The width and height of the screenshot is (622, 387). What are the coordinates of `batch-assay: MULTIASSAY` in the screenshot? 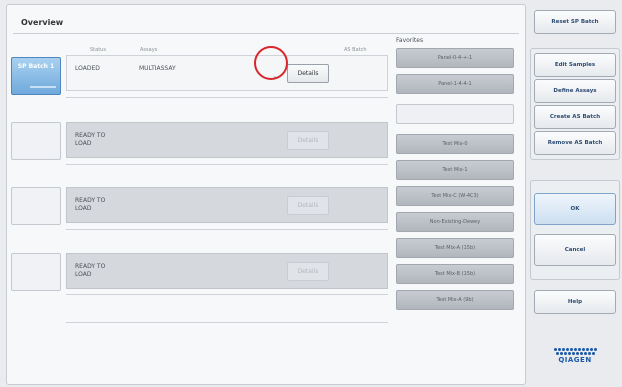 It's located at (157, 68).